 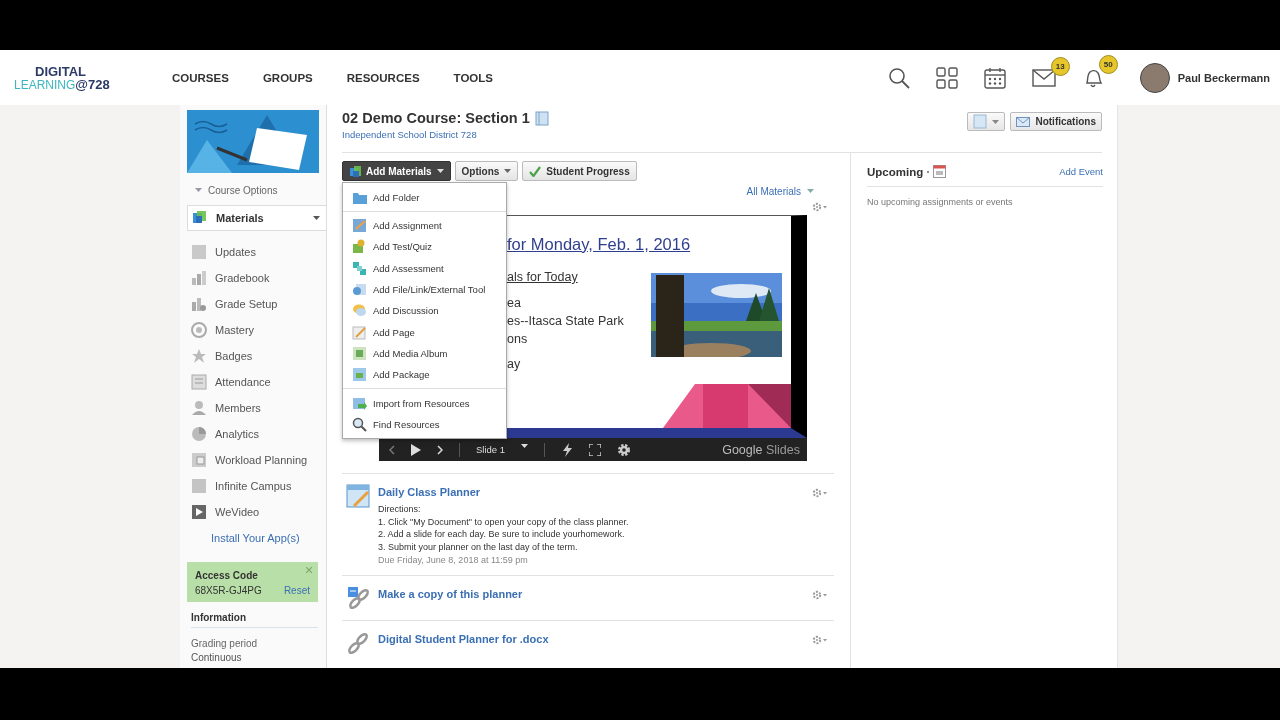 What do you see at coordinates (502, 449) in the screenshot?
I see `slide-selector: Slide 1` at bounding box center [502, 449].